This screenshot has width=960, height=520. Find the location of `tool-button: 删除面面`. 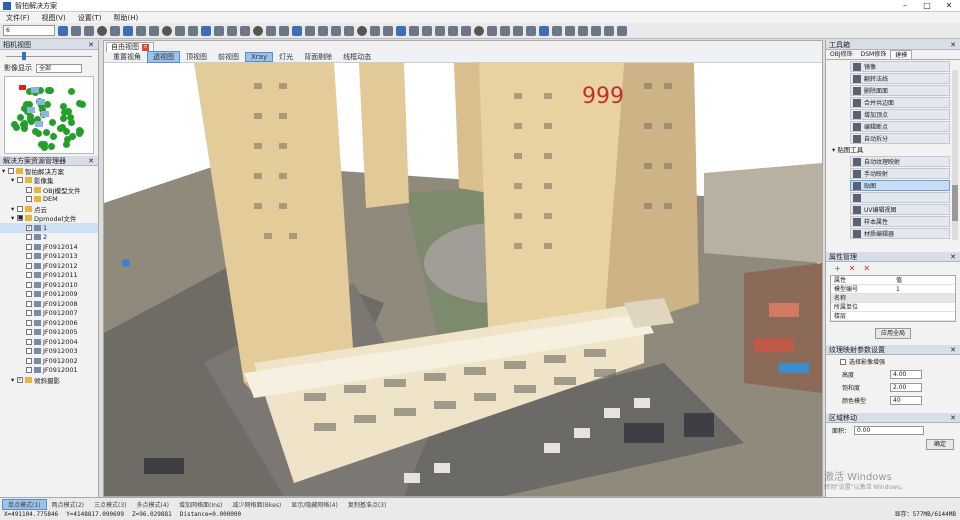

tool-button: 删除面面 is located at coordinates (900, 90).